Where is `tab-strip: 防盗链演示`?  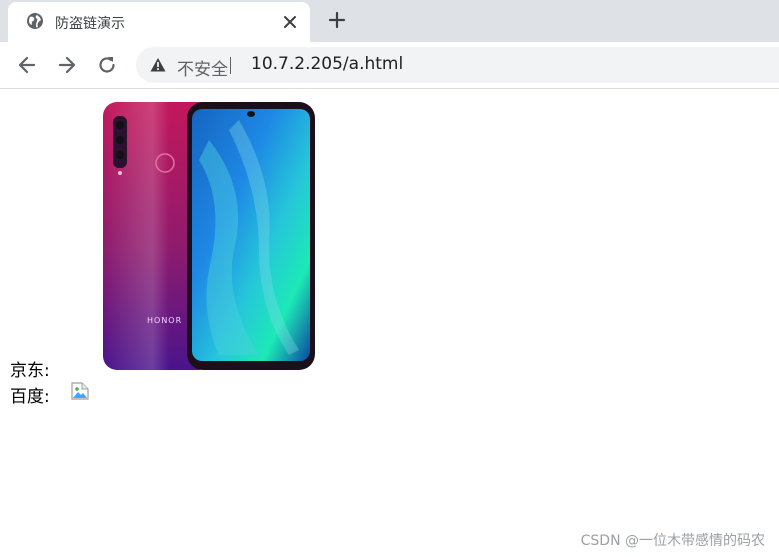
tab-strip: 防盗链演示 is located at coordinates (389, 21).